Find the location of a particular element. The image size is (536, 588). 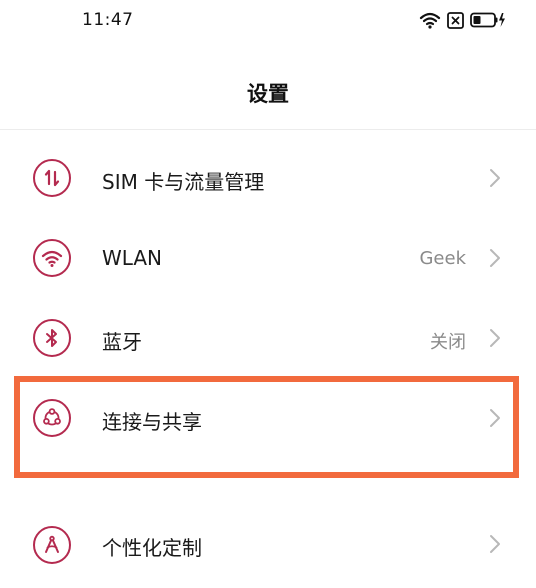

close-box-icon is located at coordinates (455, 20).